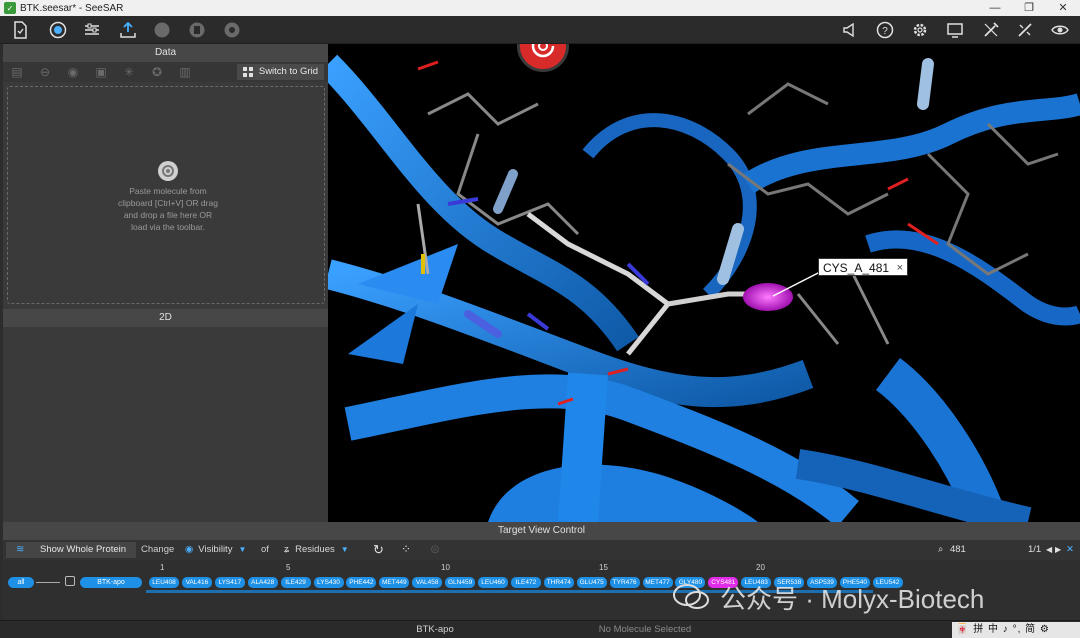 Image resolution: width=1080 pixels, height=638 pixels. What do you see at coordinates (20, 30) in the screenshot?
I see `document-icon` at bounding box center [20, 30].